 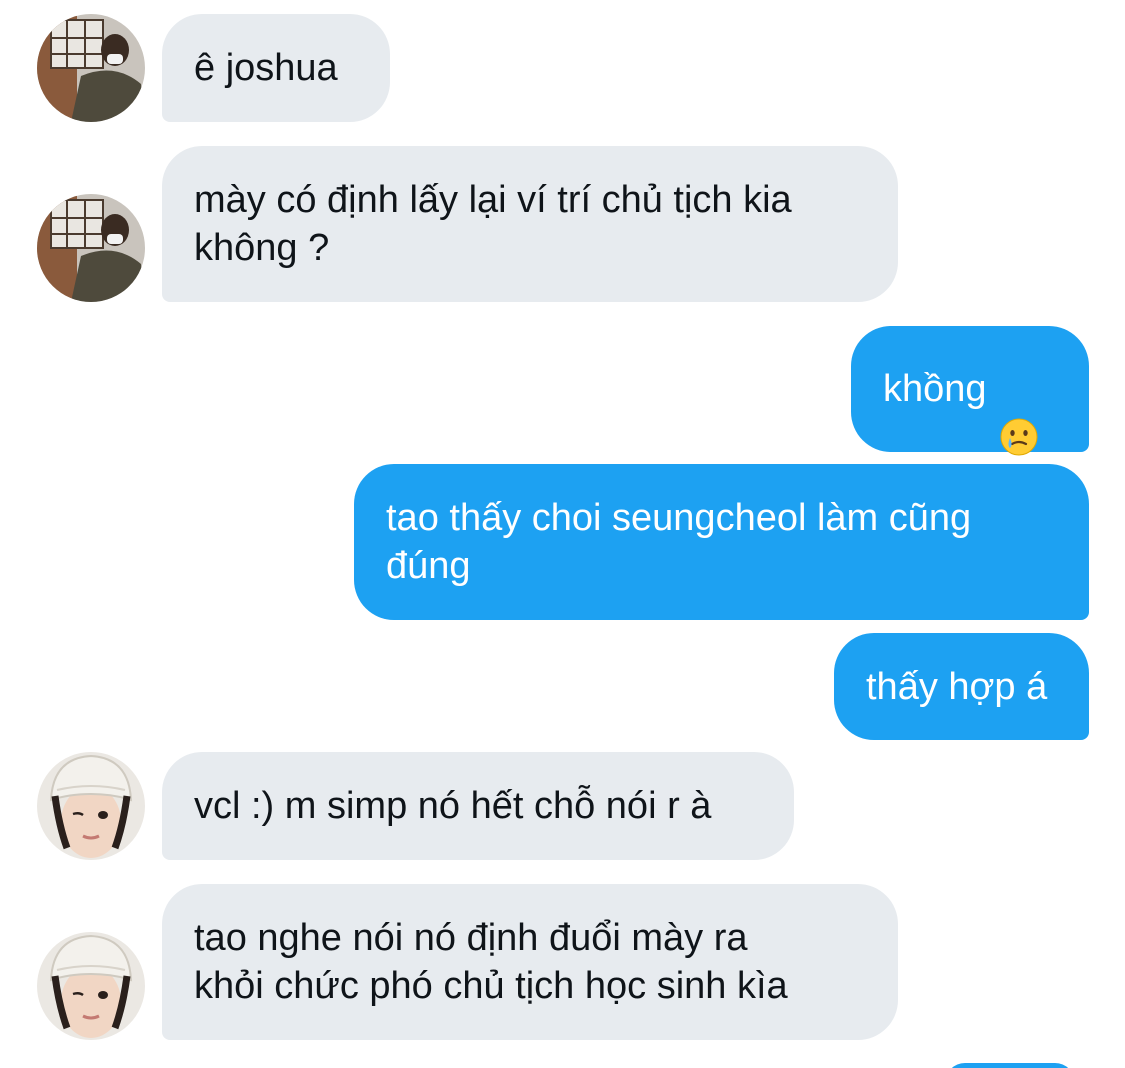 What do you see at coordinates (957, 686) in the screenshot?
I see `message-text: thấy hợp á` at bounding box center [957, 686].